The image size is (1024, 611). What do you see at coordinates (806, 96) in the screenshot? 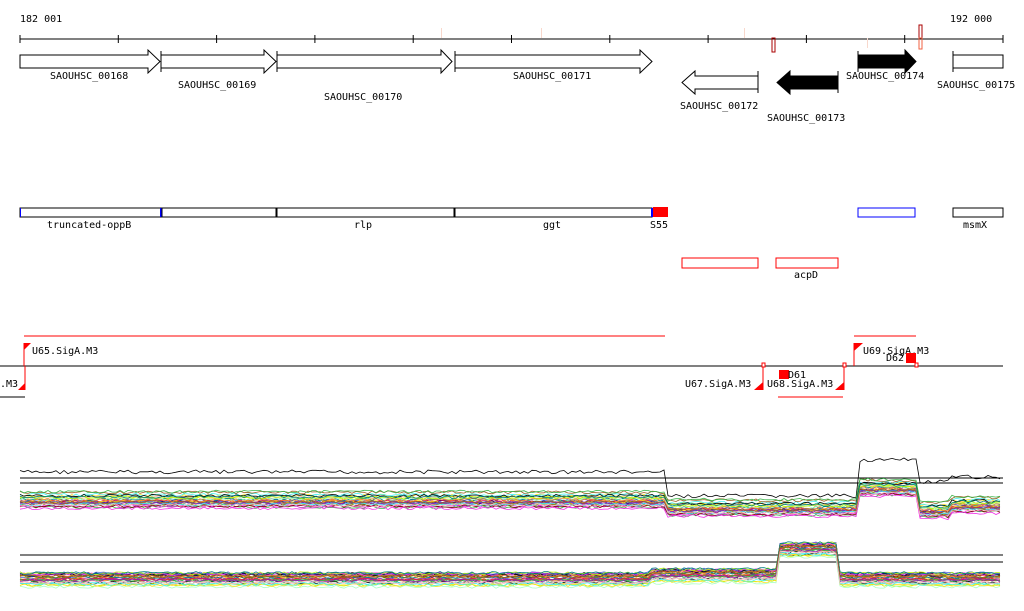
I see `gene-00173: SAOUHSC_00173` at bounding box center [806, 96].